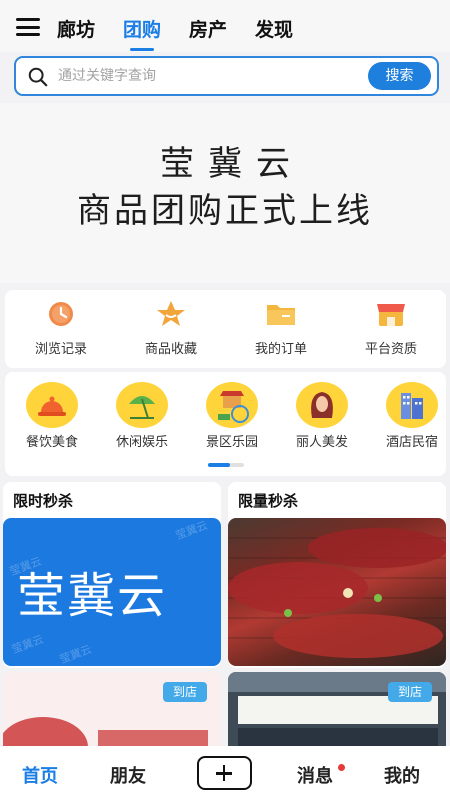 The height and width of the screenshot is (800, 450). I want to click on search-bar: 搜索, so click(226, 76).